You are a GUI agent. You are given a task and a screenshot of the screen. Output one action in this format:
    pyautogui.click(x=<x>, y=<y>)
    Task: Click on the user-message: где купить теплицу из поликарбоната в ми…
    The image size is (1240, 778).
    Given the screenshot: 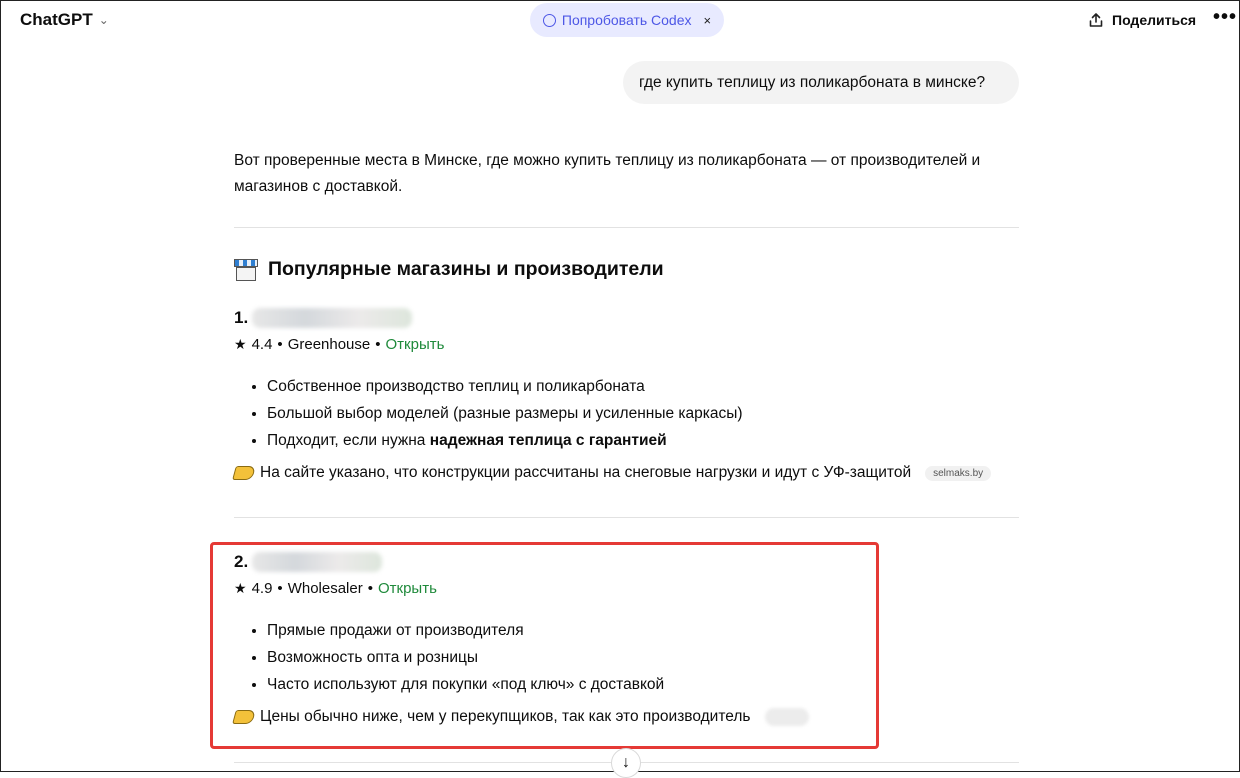 What is the action you would take?
    pyautogui.click(x=821, y=82)
    